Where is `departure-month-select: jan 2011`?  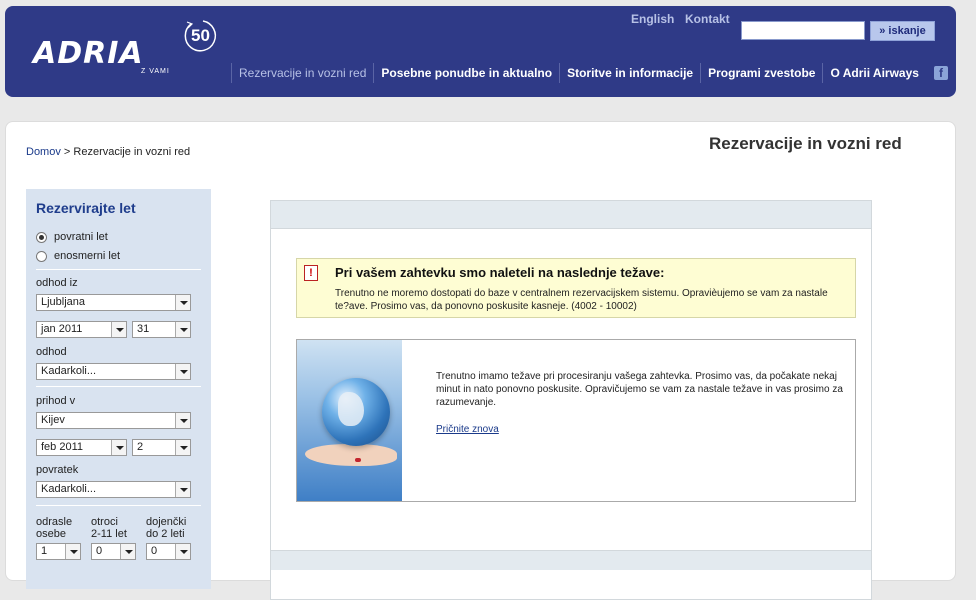 departure-month-select: jan 2011 is located at coordinates (81, 329).